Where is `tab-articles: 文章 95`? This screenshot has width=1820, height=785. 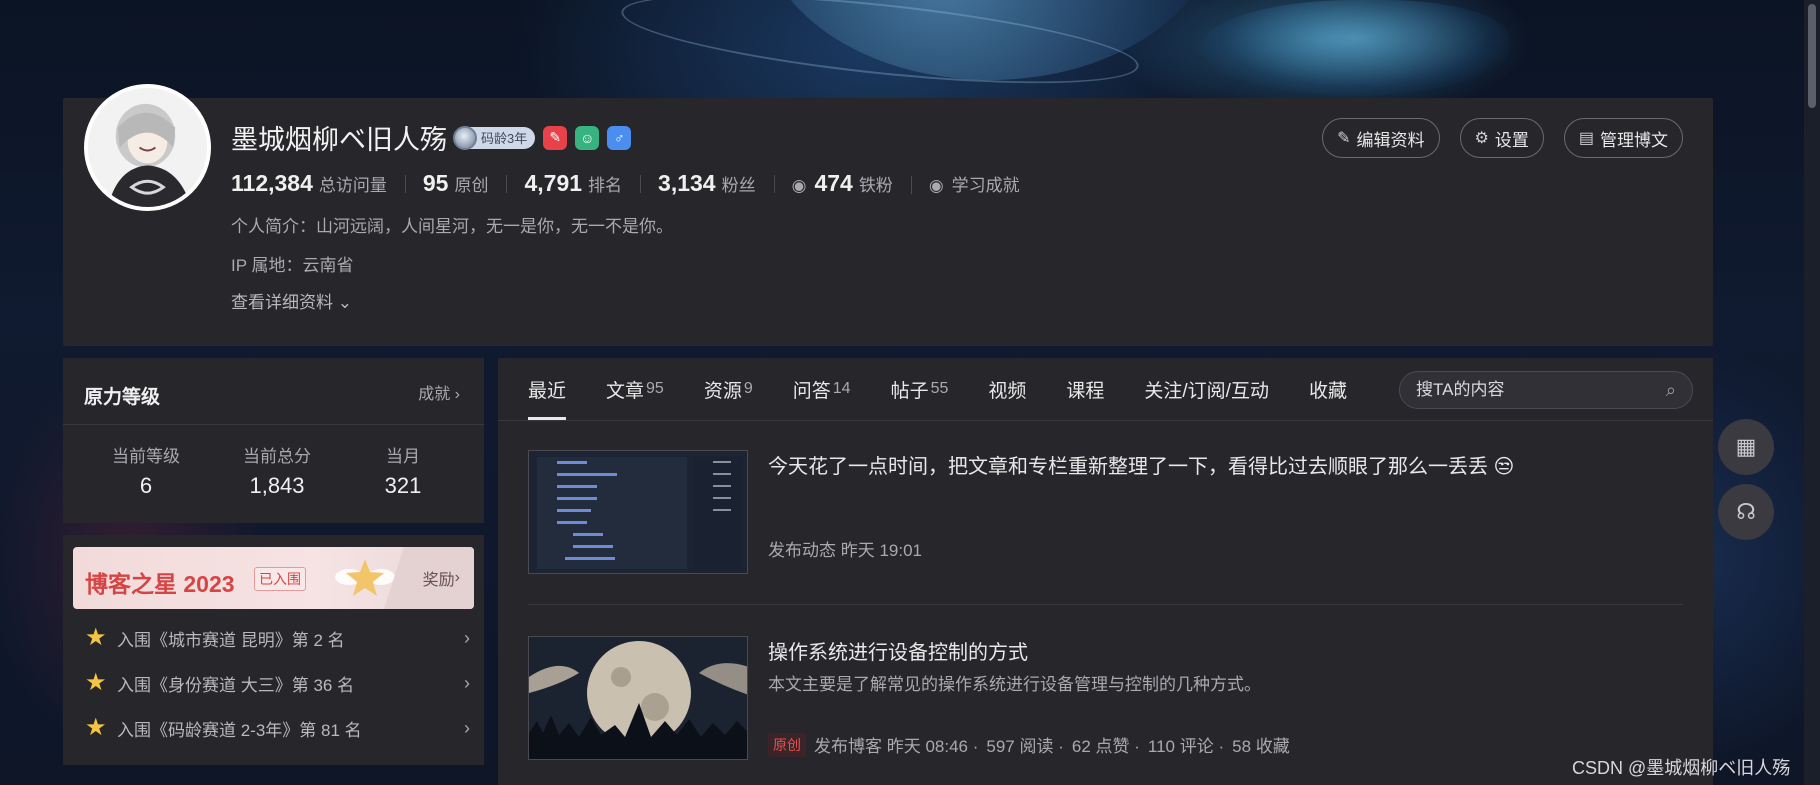
tab-articles: 文章 95 is located at coordinates (635, 389).